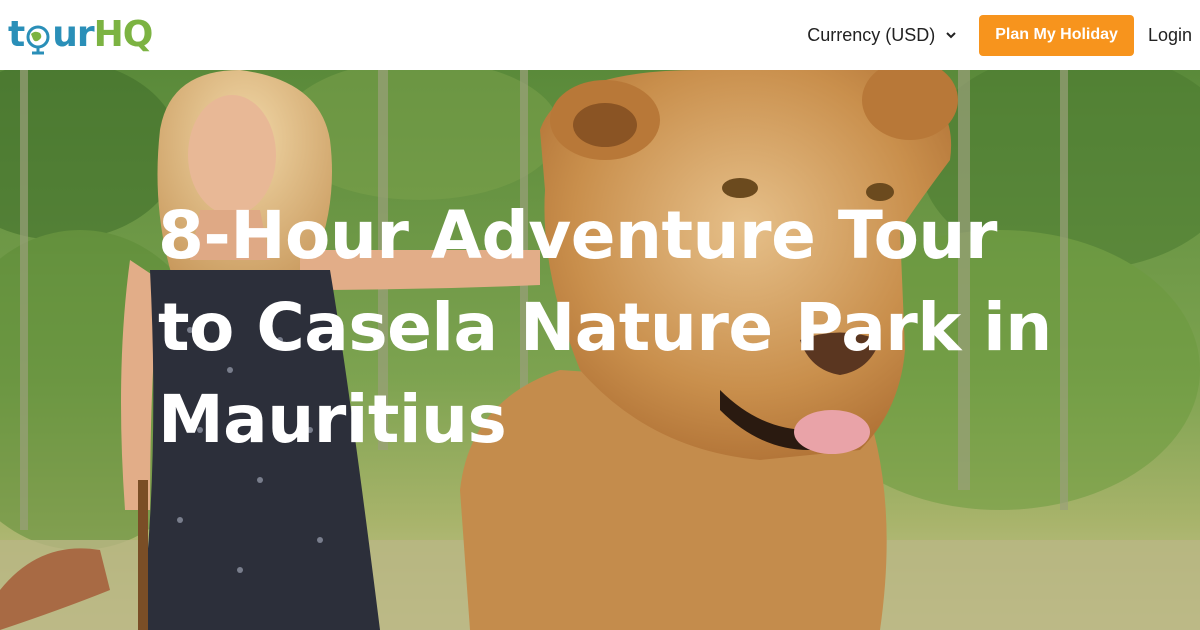 This screenshot has height=630, width=1200. I want to click on currency-selector: Currency (USD), so click(882, 35).